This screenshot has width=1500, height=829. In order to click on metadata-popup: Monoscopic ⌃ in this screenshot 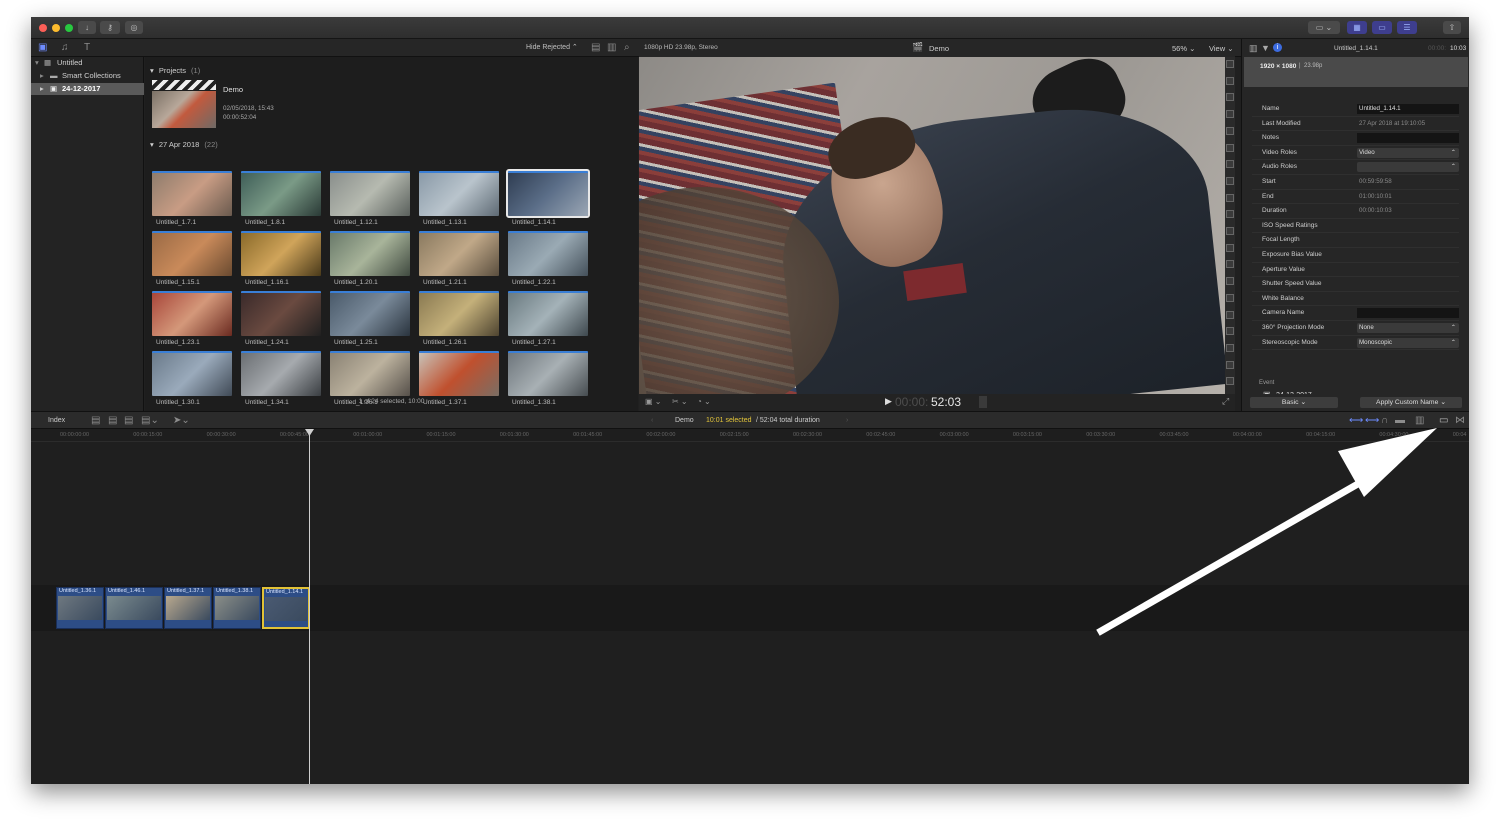, I will do `click(1408, 342)`.